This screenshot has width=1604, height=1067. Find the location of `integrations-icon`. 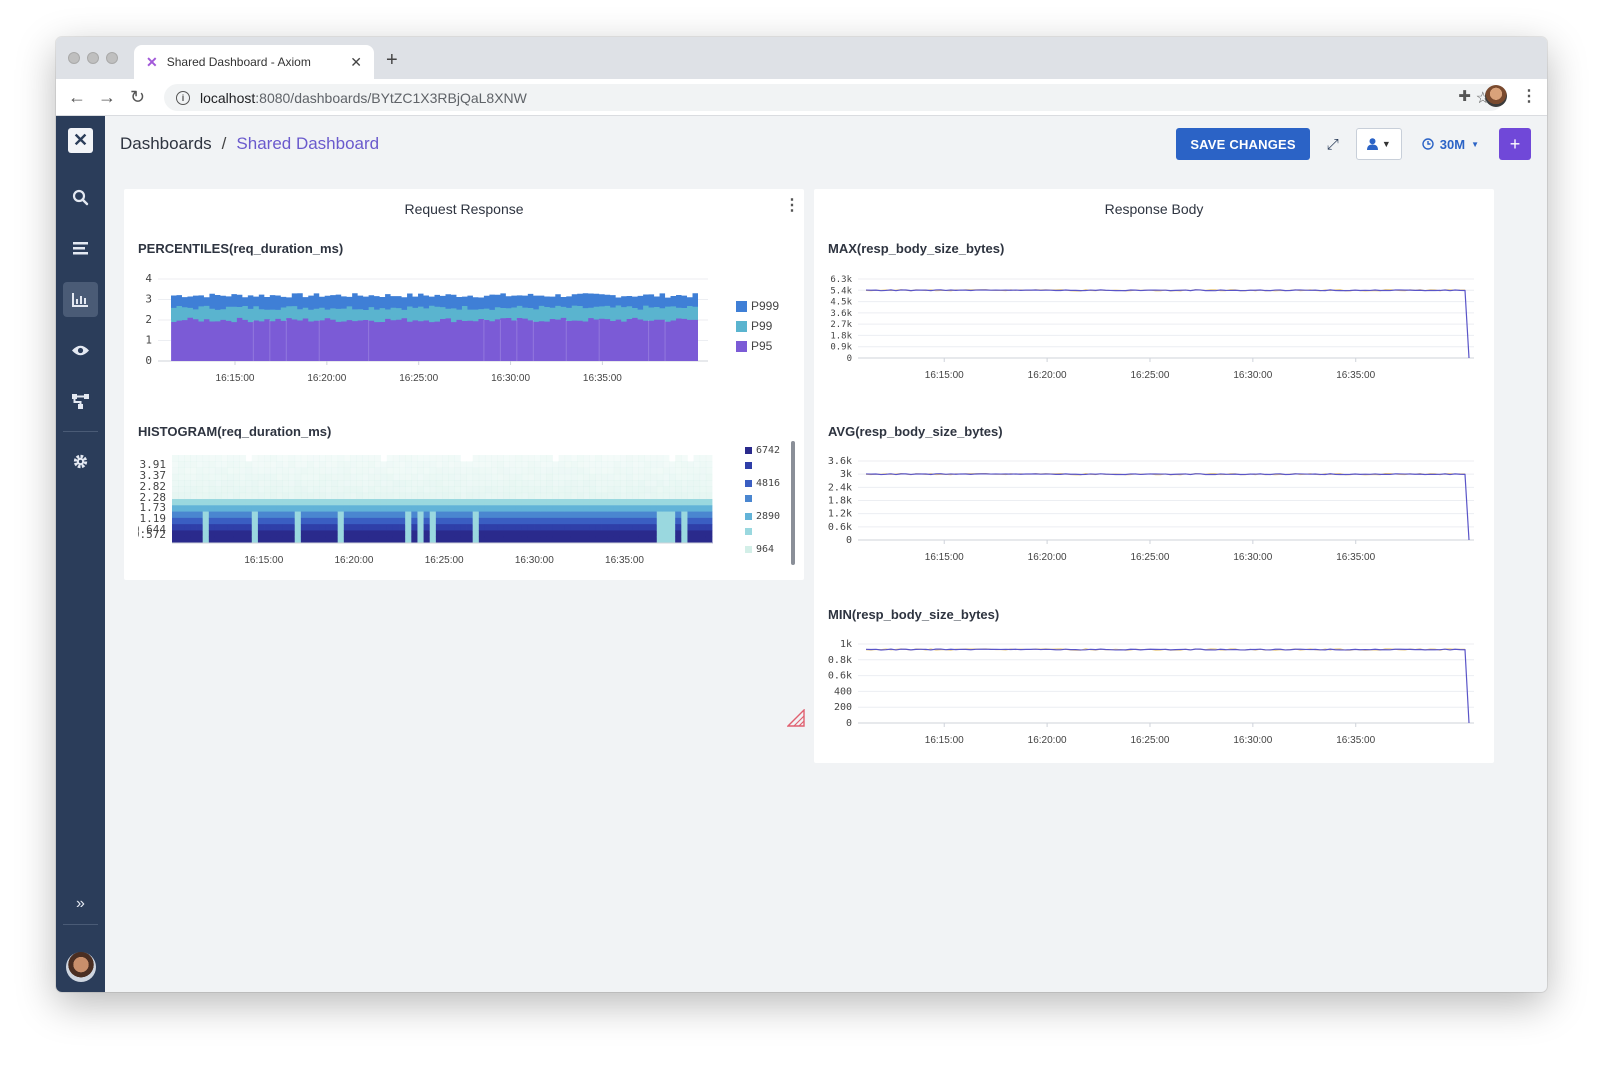

integrations-icon is located at coordinates (80, 401).